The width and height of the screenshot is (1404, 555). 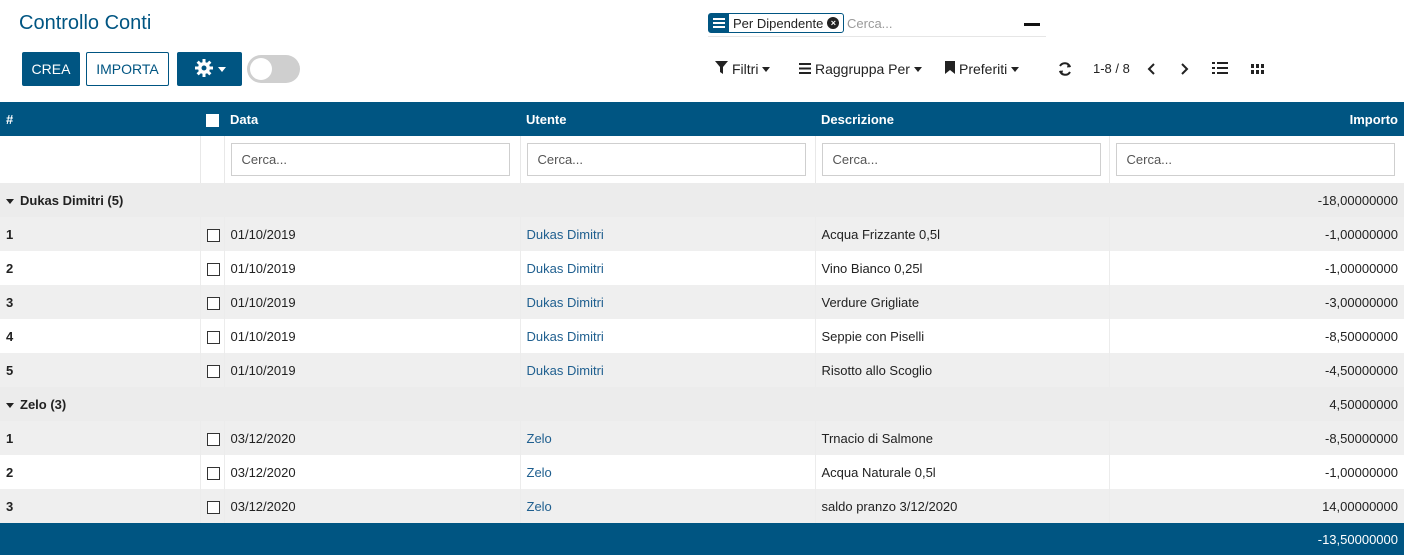 I want to click on group-row-dukas: Dukas Dimitri (5) -18,00000000, so click(x=702, y=200).